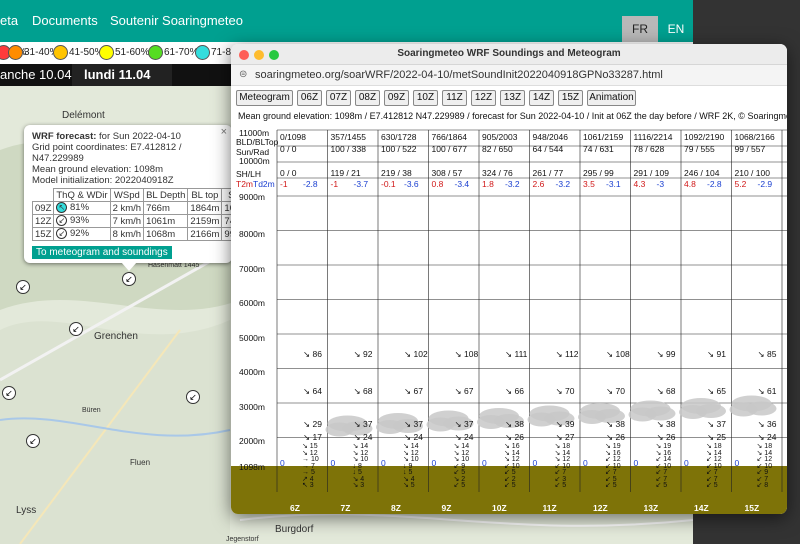 The image size is (800, 544). I want to click on hour-button-09z: 09Z, so click(396, 98).